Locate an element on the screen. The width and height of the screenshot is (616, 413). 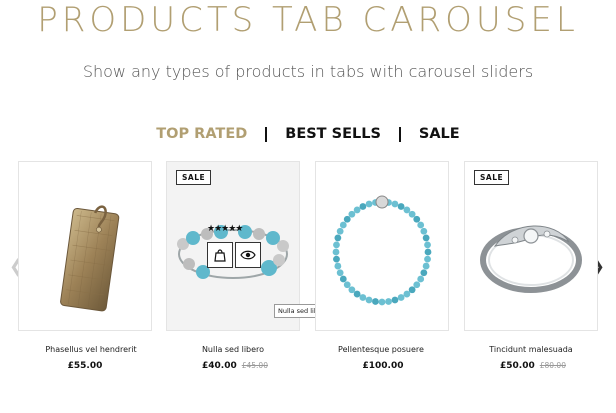
product-price: £40.00 £45.00 is located at coordinates (235, 366).